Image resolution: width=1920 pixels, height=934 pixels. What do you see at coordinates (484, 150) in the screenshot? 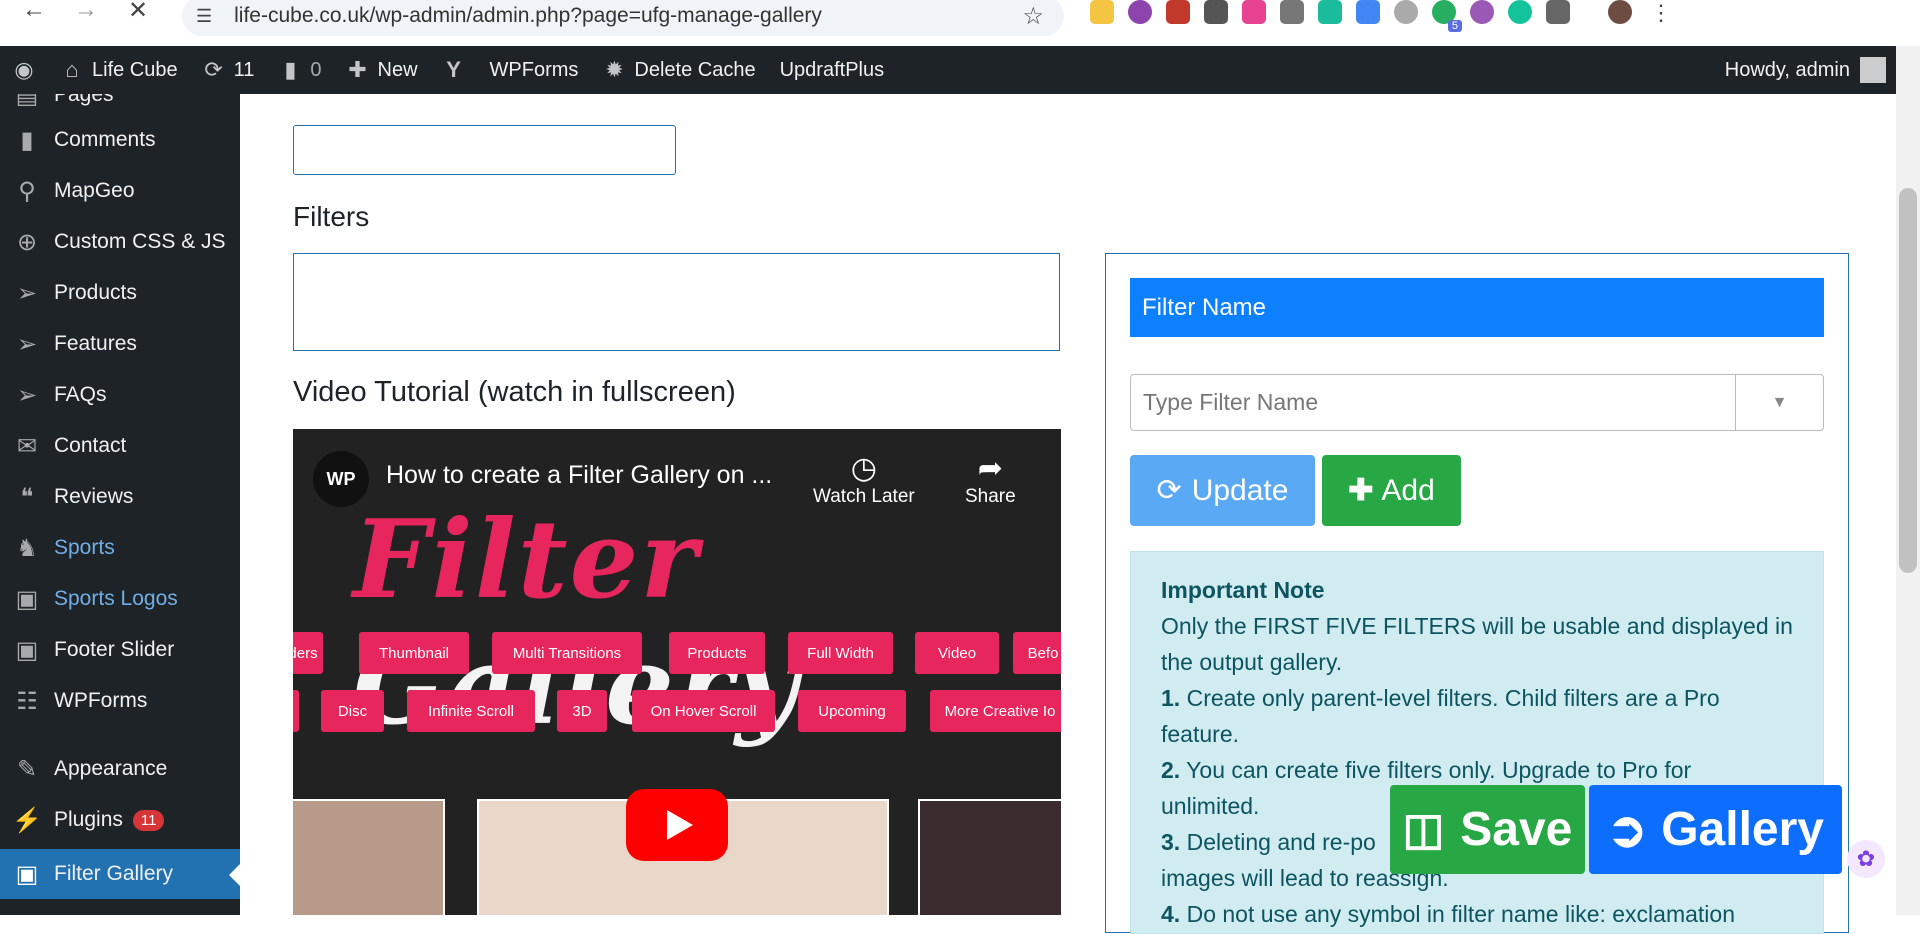
I see `gallery-name-input` at bounding box center [484, 150].